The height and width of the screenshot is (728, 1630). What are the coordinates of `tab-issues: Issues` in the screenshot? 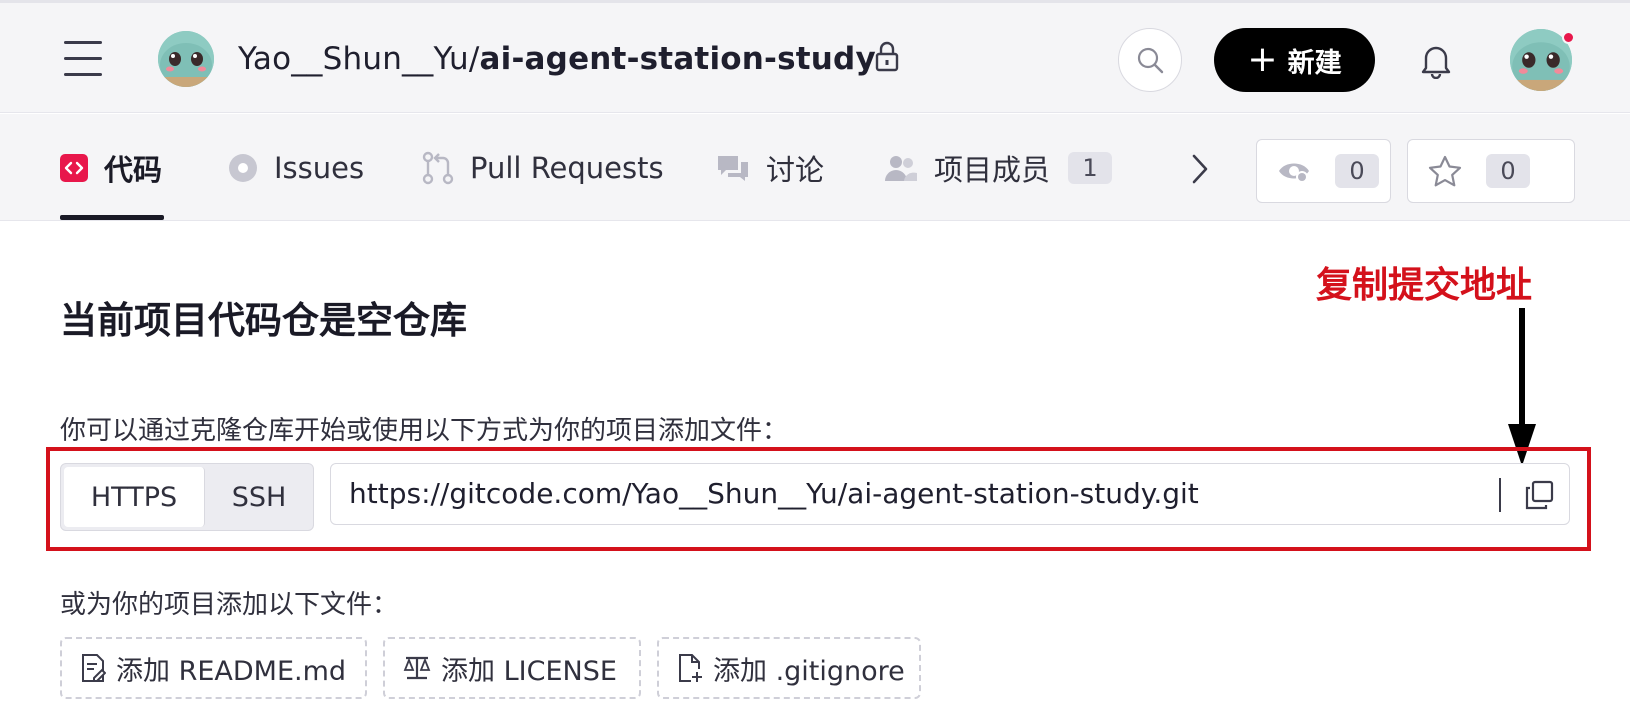 It's located at (296, 167).